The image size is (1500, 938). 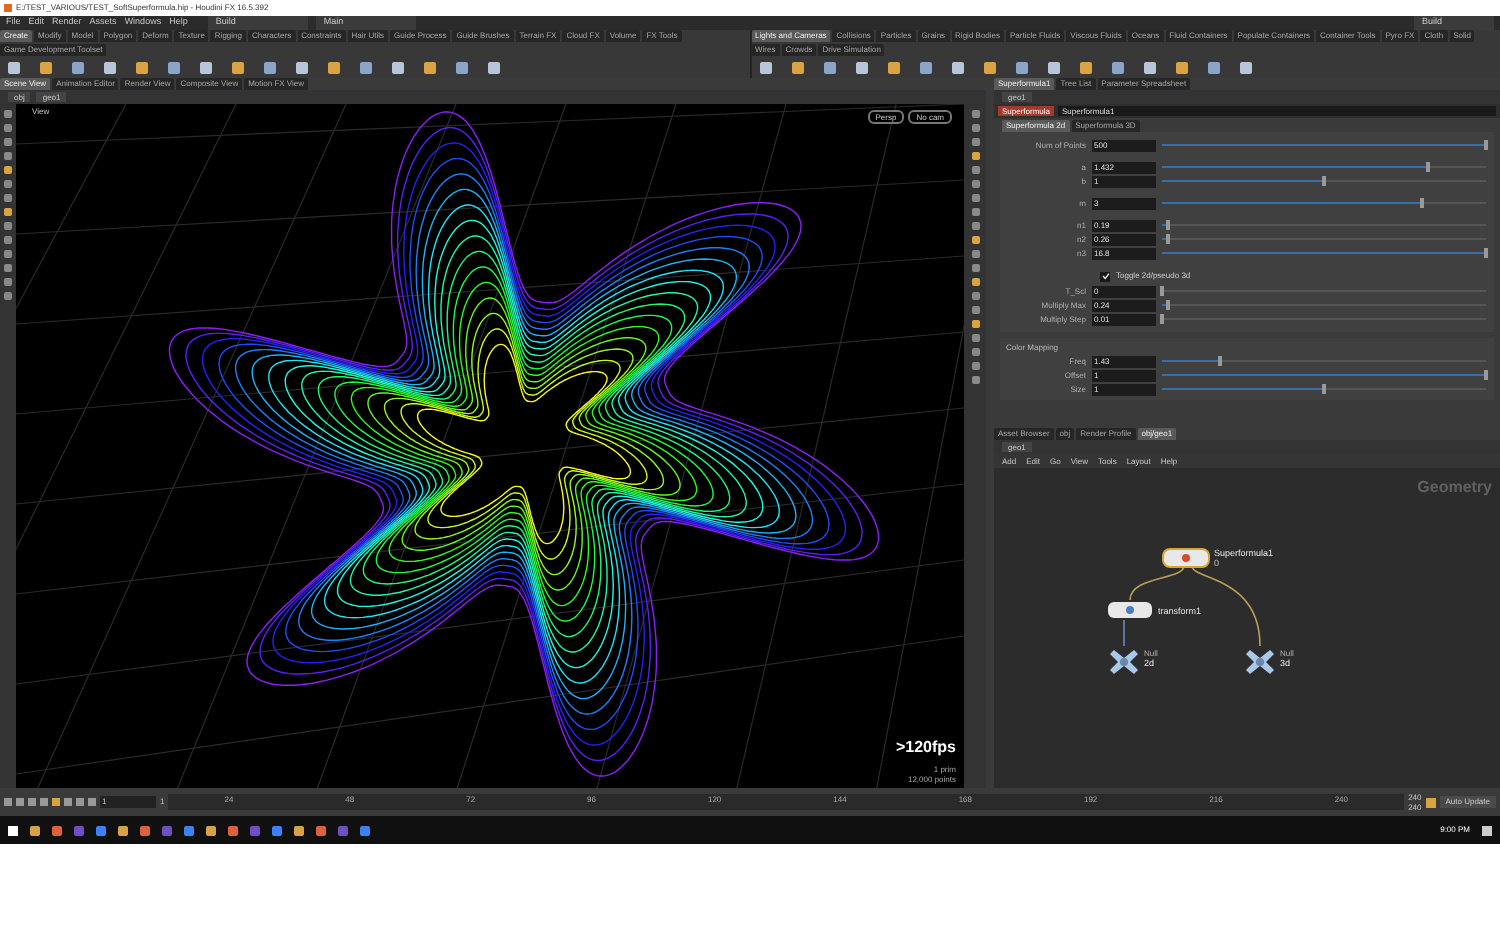 I want to click on check-icon, so click(x=1105, y=276).